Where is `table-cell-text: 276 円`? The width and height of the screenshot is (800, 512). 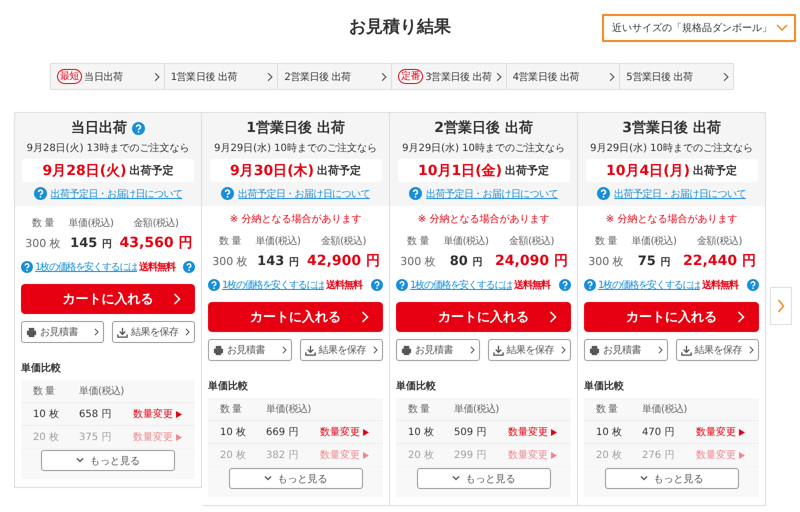 table-cell-text: 276 円 is located at coordinates (658, 455).